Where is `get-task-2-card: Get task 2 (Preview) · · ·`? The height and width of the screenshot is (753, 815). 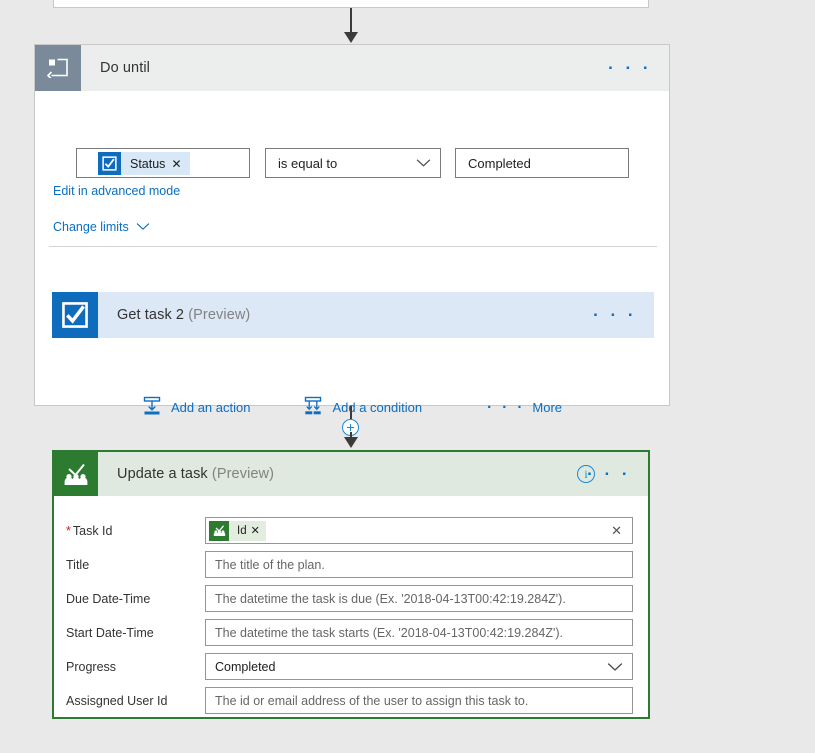 get-task-2-card: Get task 2 (Preview) · · · is located at coordinates (353, 315).